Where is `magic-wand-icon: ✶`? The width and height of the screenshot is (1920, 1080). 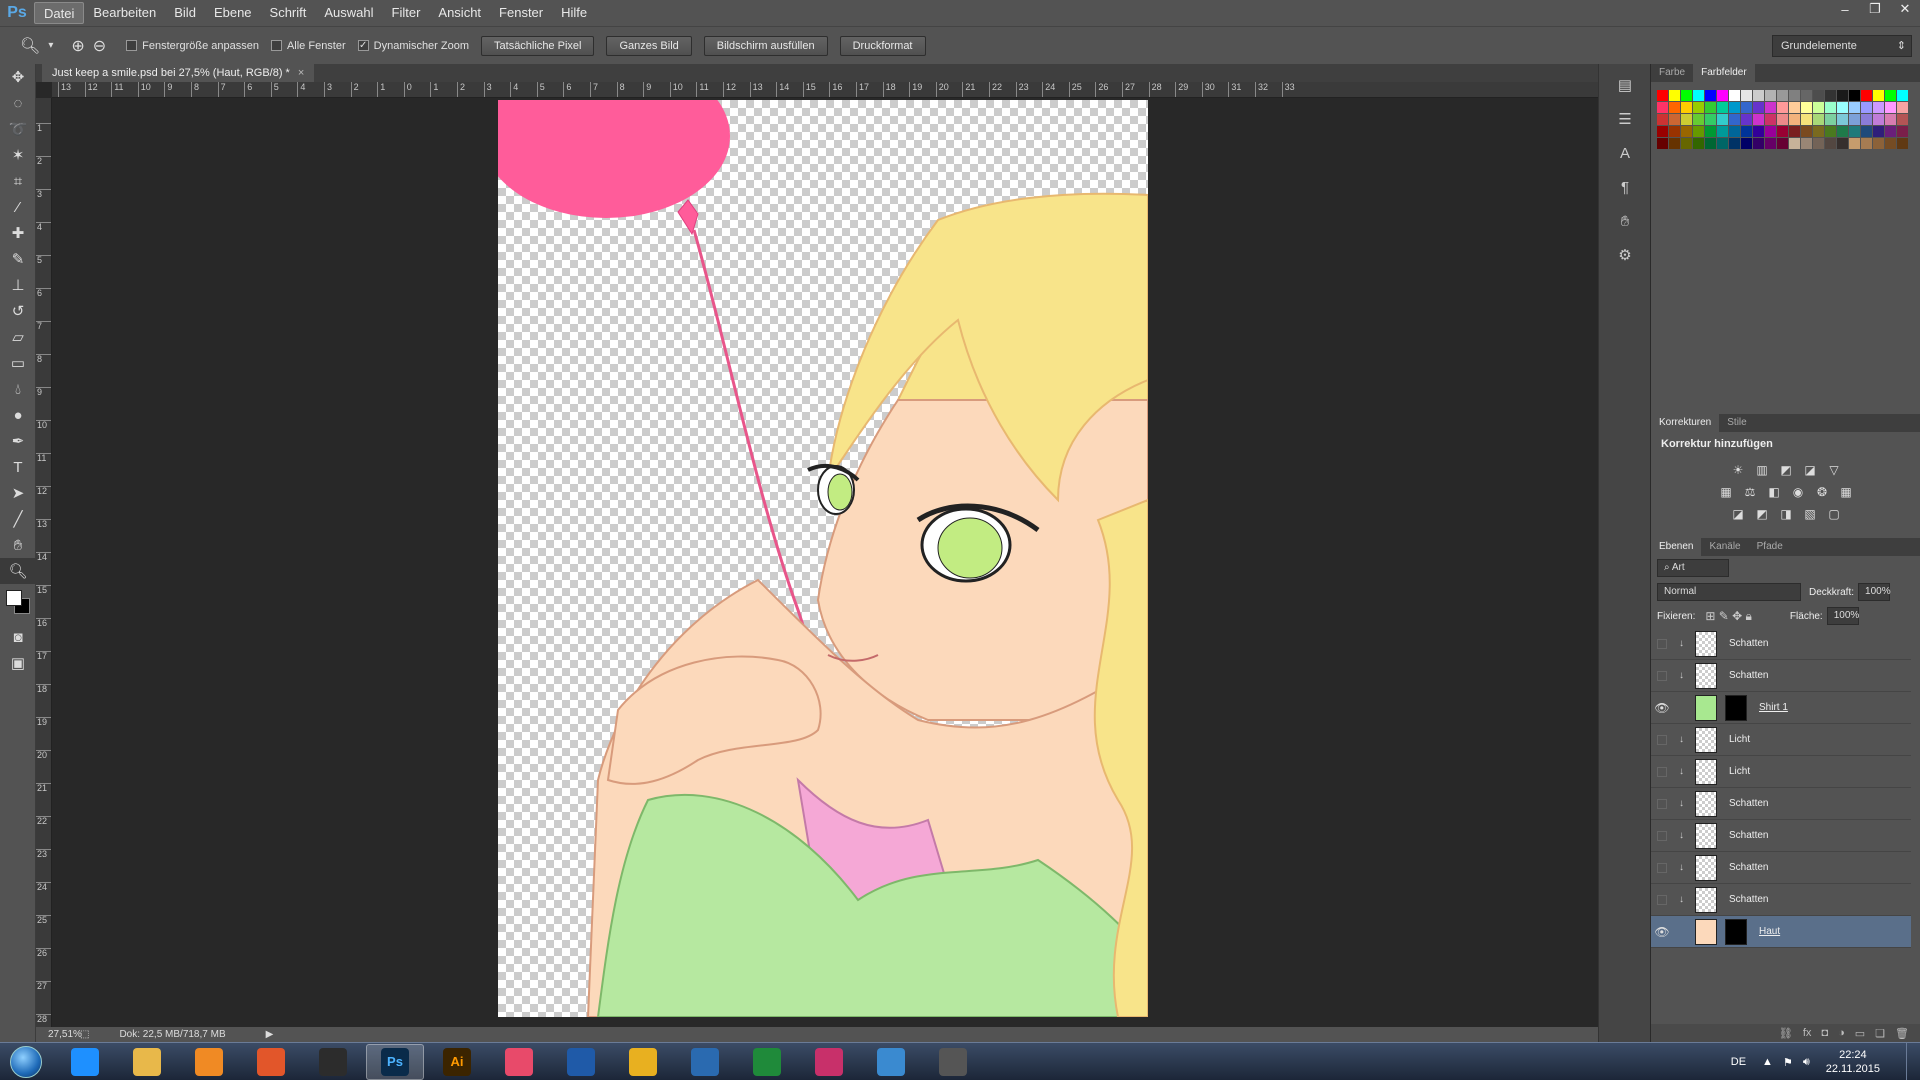
magic-wand-icon: ✶ is located at coordinates (18, 155).